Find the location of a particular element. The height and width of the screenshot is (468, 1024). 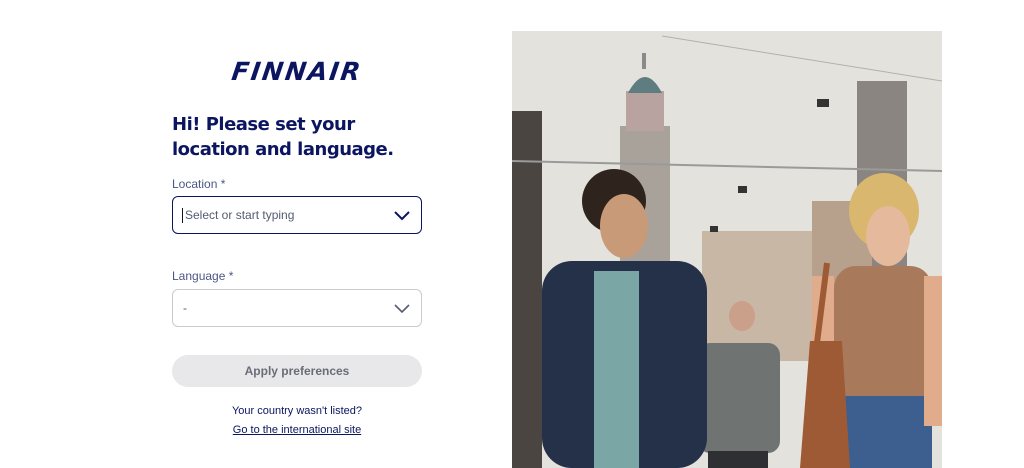

location-select: Select or start typing is located at coordinates (297, 215).